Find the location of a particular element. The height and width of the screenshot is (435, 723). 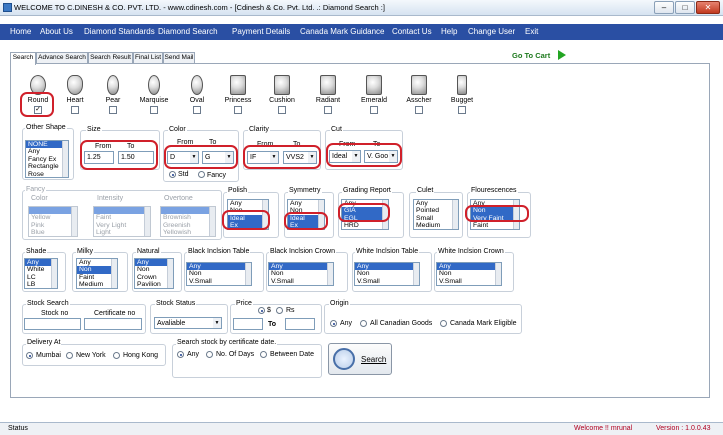

cert-date-between-radio is located at coordinates (263, 354).